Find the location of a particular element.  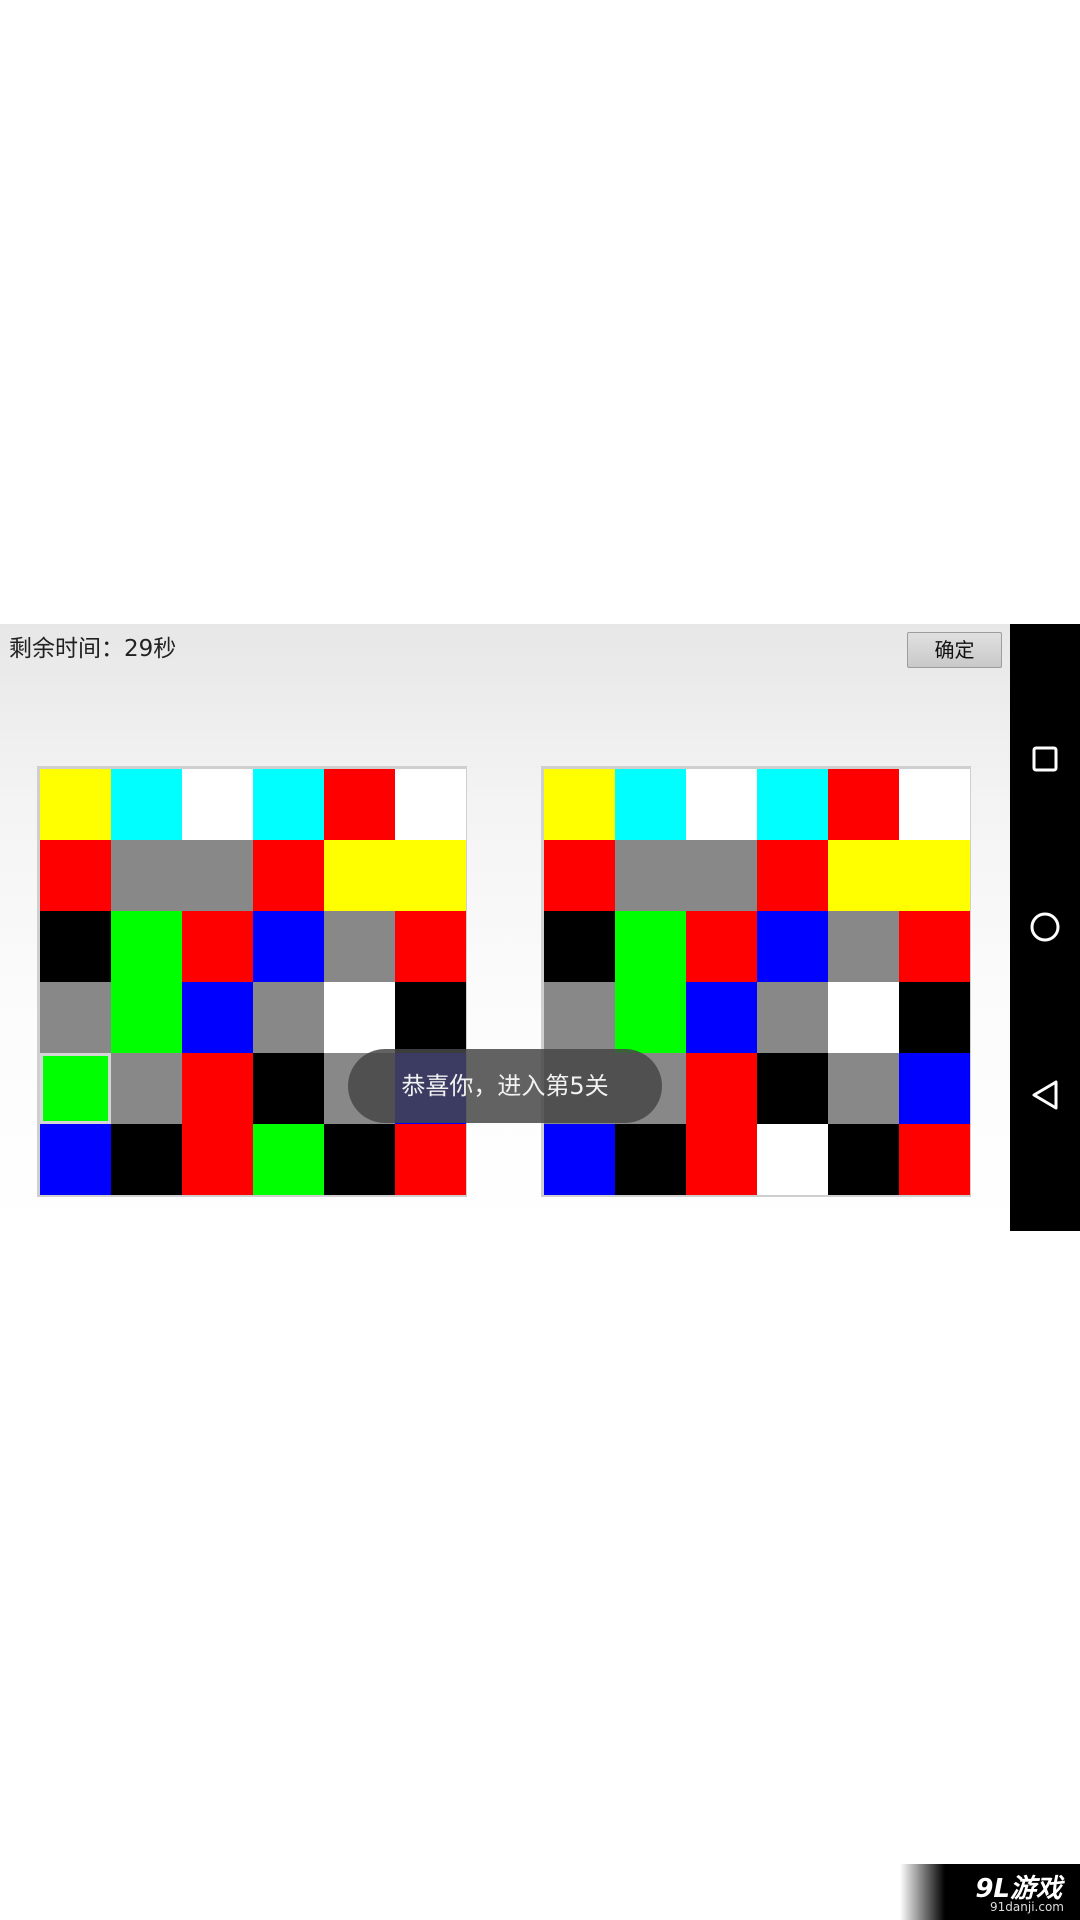

back-button is located at coordinates (1045, 1095).